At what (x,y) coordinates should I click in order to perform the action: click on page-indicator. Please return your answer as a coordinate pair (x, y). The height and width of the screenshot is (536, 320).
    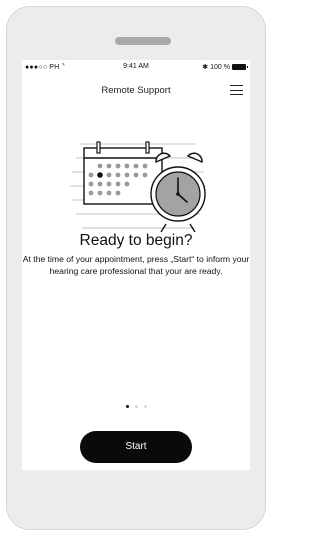
    Looking at the image, I should click on (136, 406).